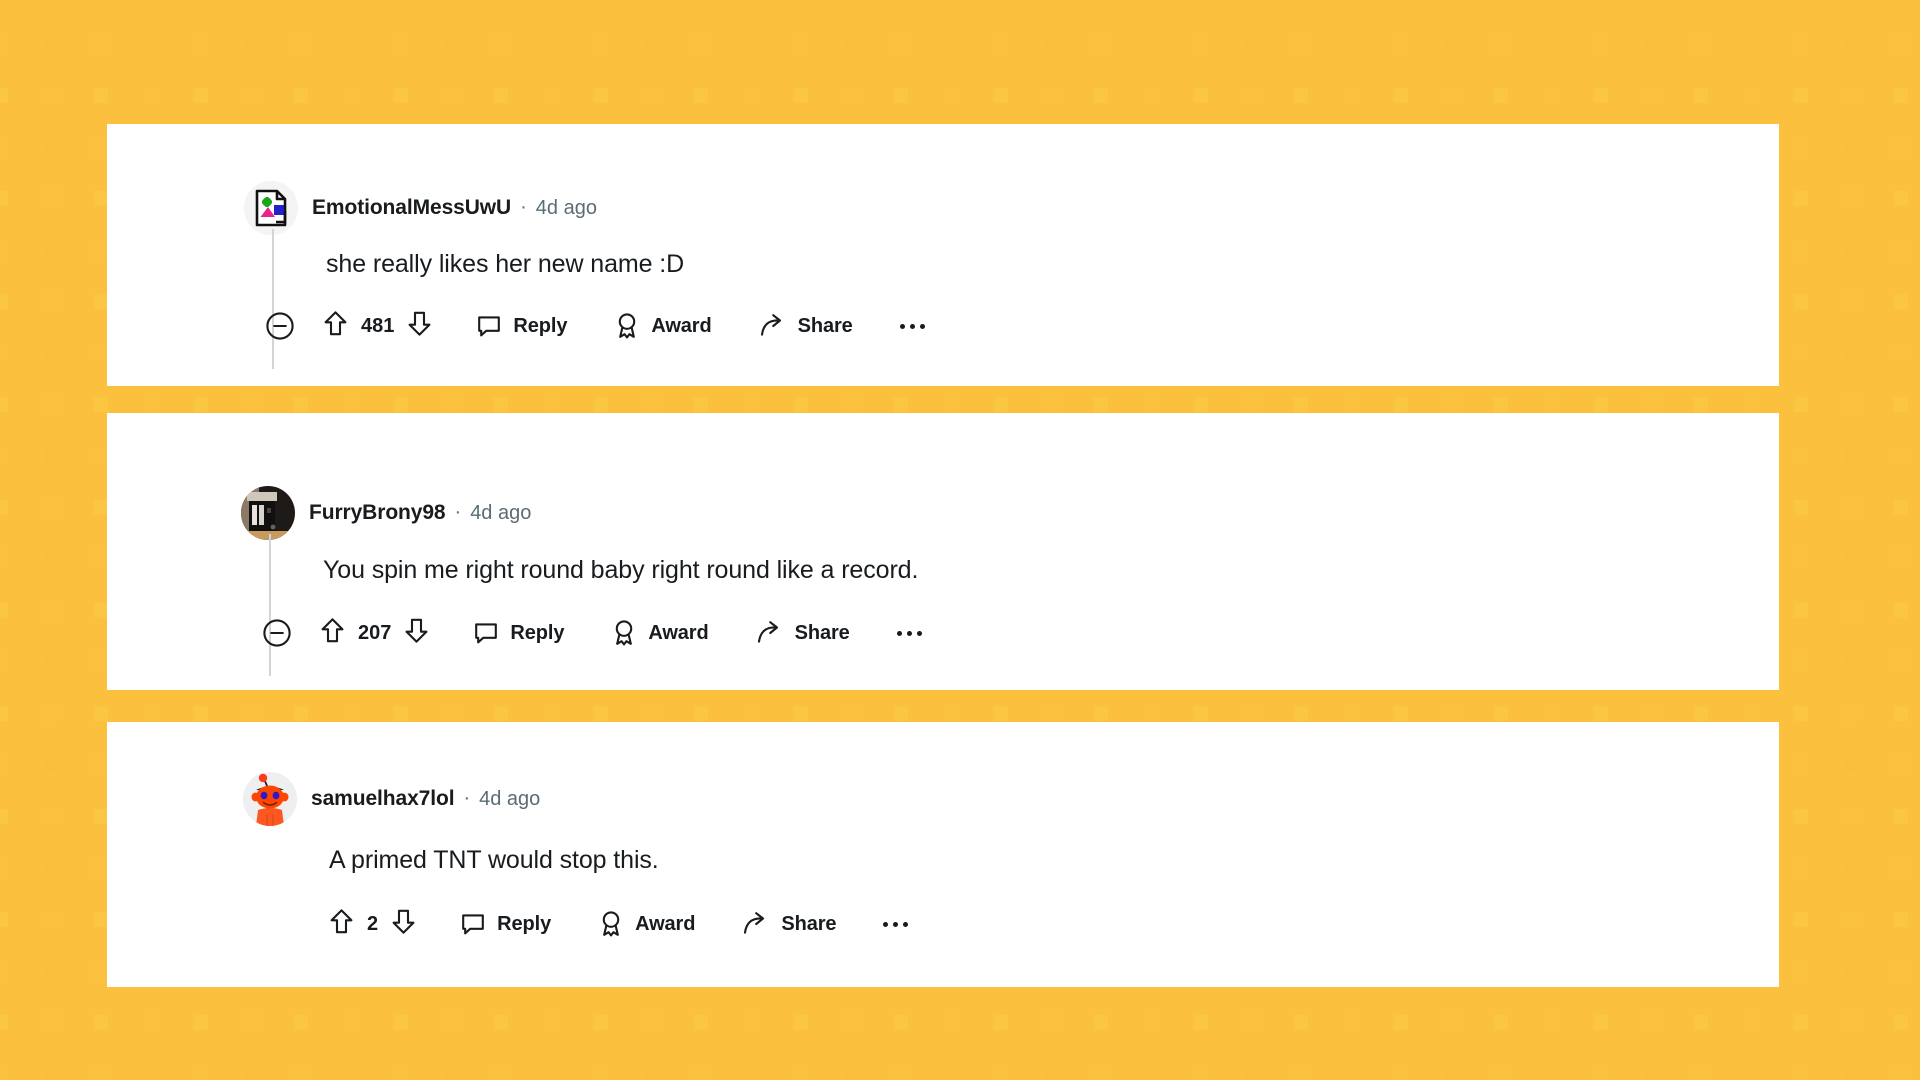  Describe the element at coordinates (494, 860) in the screenshot. I see `comment-body: A primed TNT would stop this.` at that location.